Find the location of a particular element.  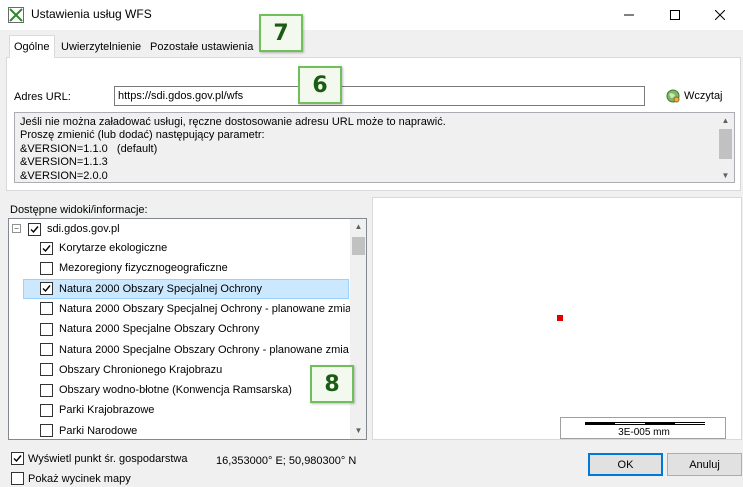

cancel-button: Anuluj is located at coordinates (704, 464).